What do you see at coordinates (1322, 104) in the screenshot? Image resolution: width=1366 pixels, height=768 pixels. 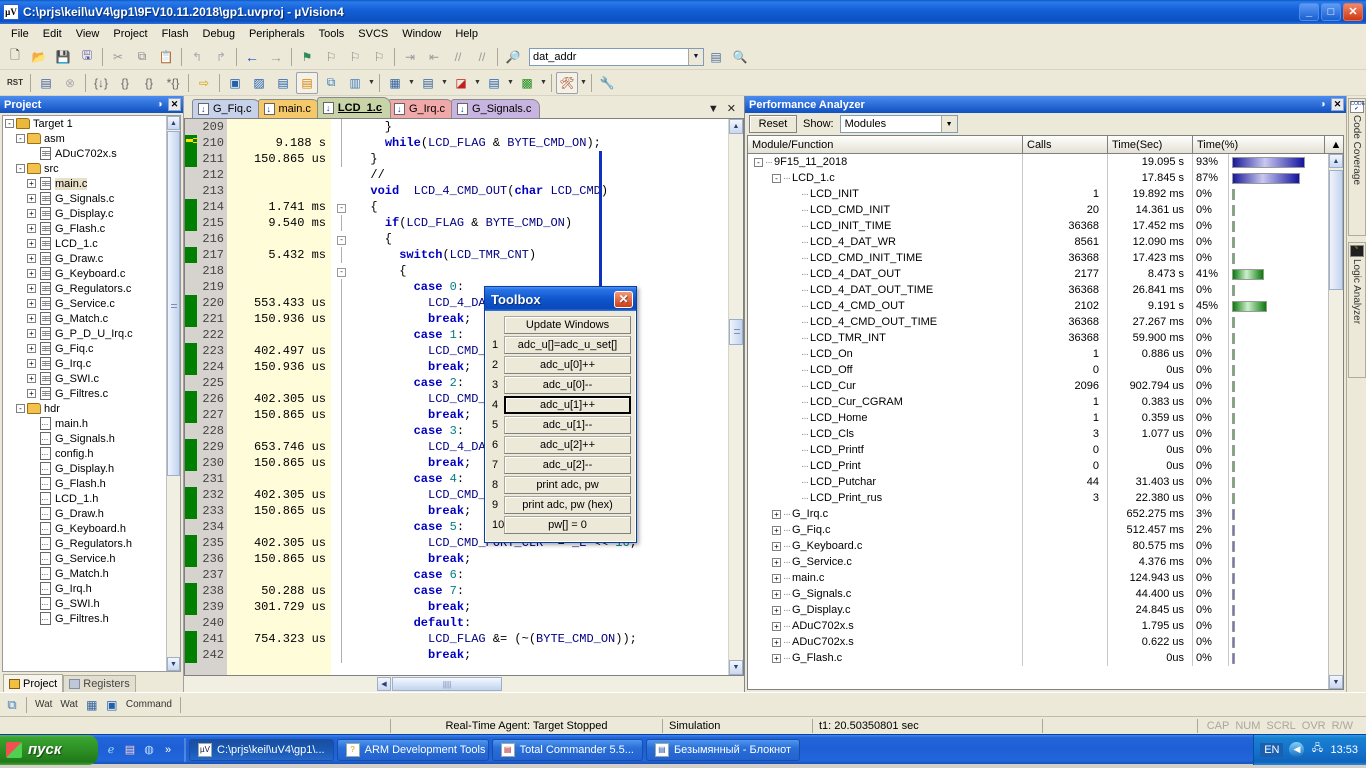 I see `float-icon: ◑` at bounding box center [1322, 104].